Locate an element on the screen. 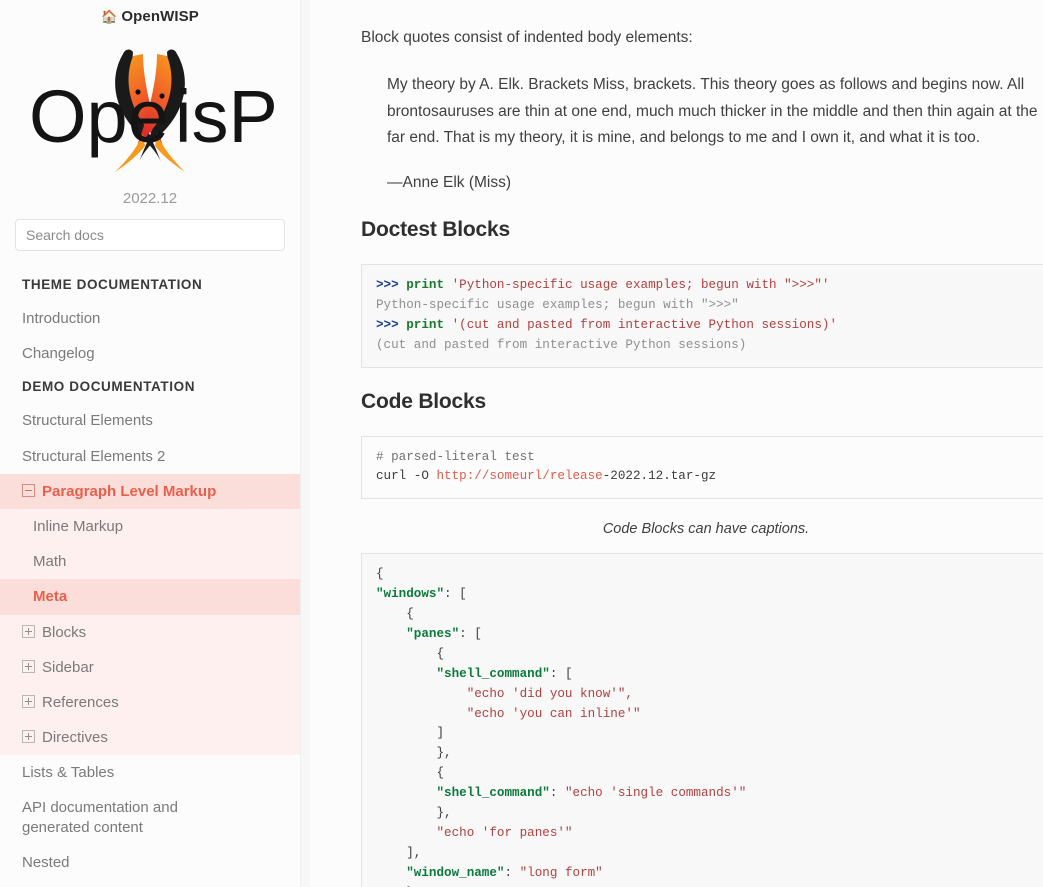 The height and width of the screenshot is (887, 1043). openwisp-logo: Ope isP is located at coordinates (150, 106).